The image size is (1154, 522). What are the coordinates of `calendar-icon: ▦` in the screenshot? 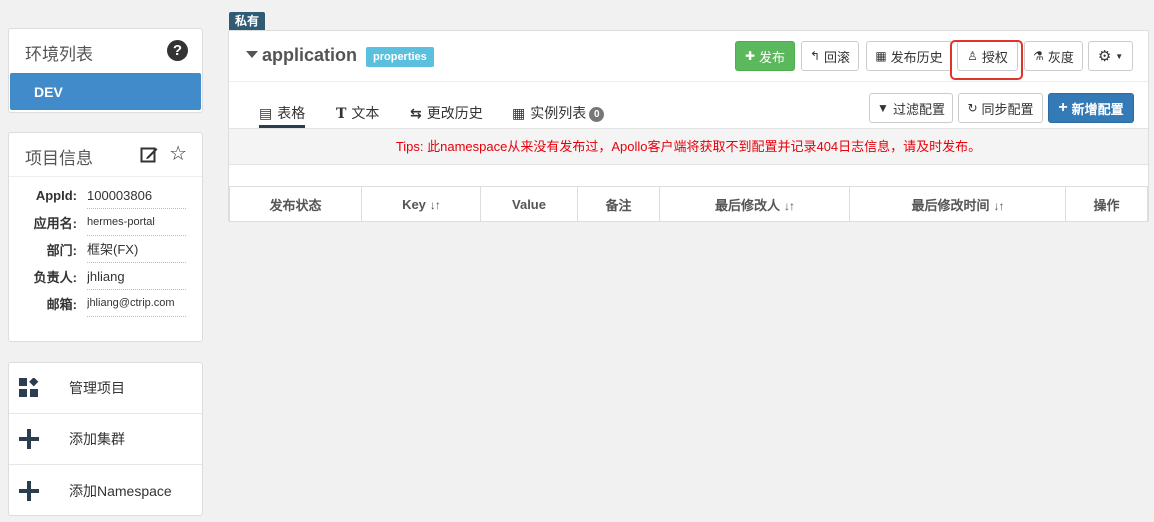 It's located at (881, 56).